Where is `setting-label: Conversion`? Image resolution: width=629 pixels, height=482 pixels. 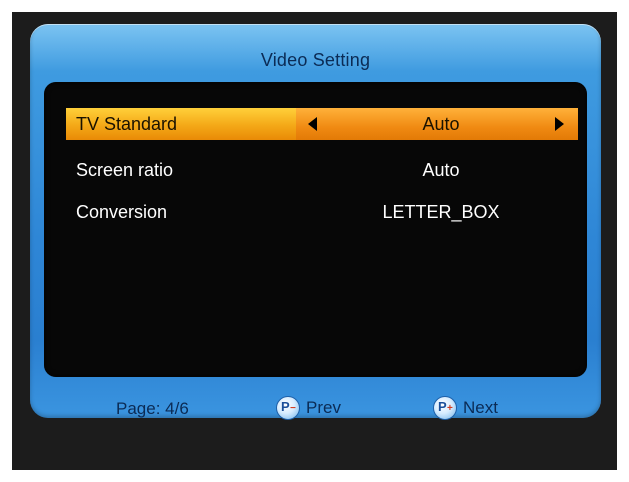
setting-label: Conversion is located at coordinates (122, 212).